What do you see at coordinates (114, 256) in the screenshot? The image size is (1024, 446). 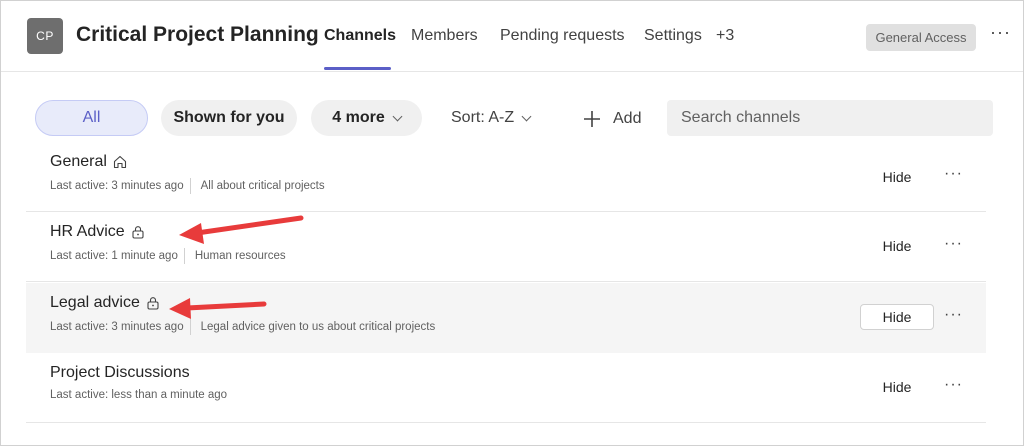 I see `last-active-text: Last active: 1 minute ago` at bounding box center [114, 256].